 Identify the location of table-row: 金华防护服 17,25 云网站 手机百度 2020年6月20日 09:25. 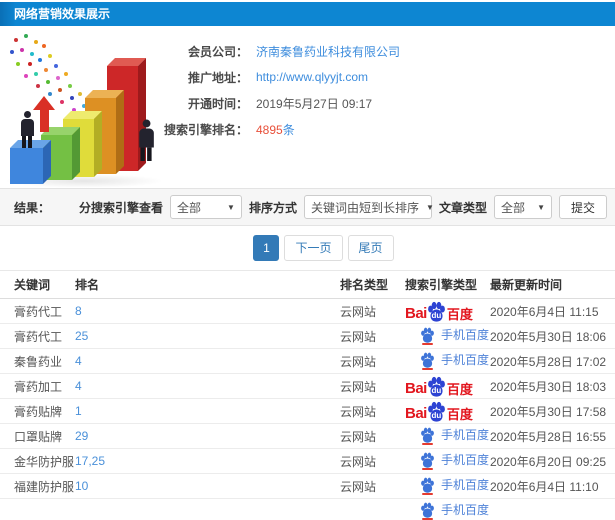
(307, 461).